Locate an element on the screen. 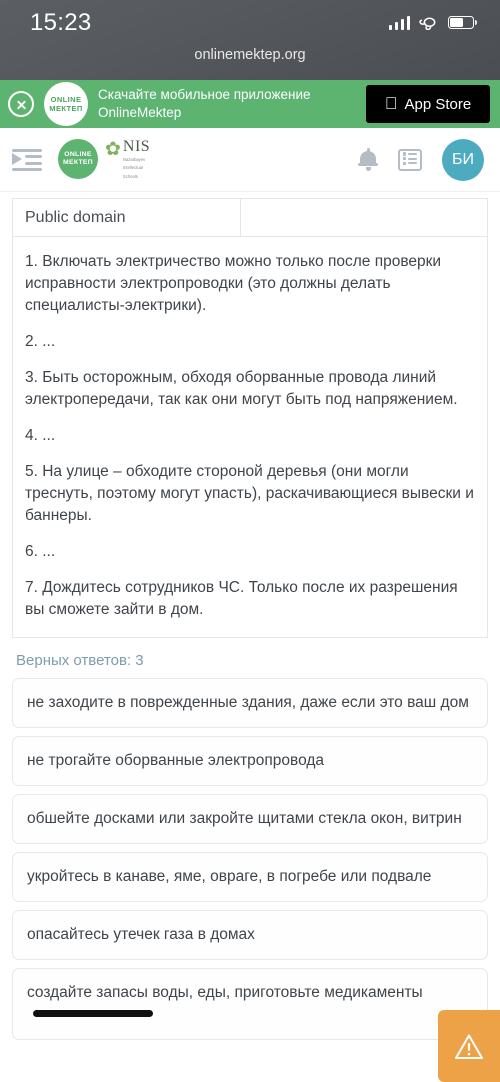 The height and width of the screenshot is (1082, 500). avatar: БИ is located at coordinates (463, 159).